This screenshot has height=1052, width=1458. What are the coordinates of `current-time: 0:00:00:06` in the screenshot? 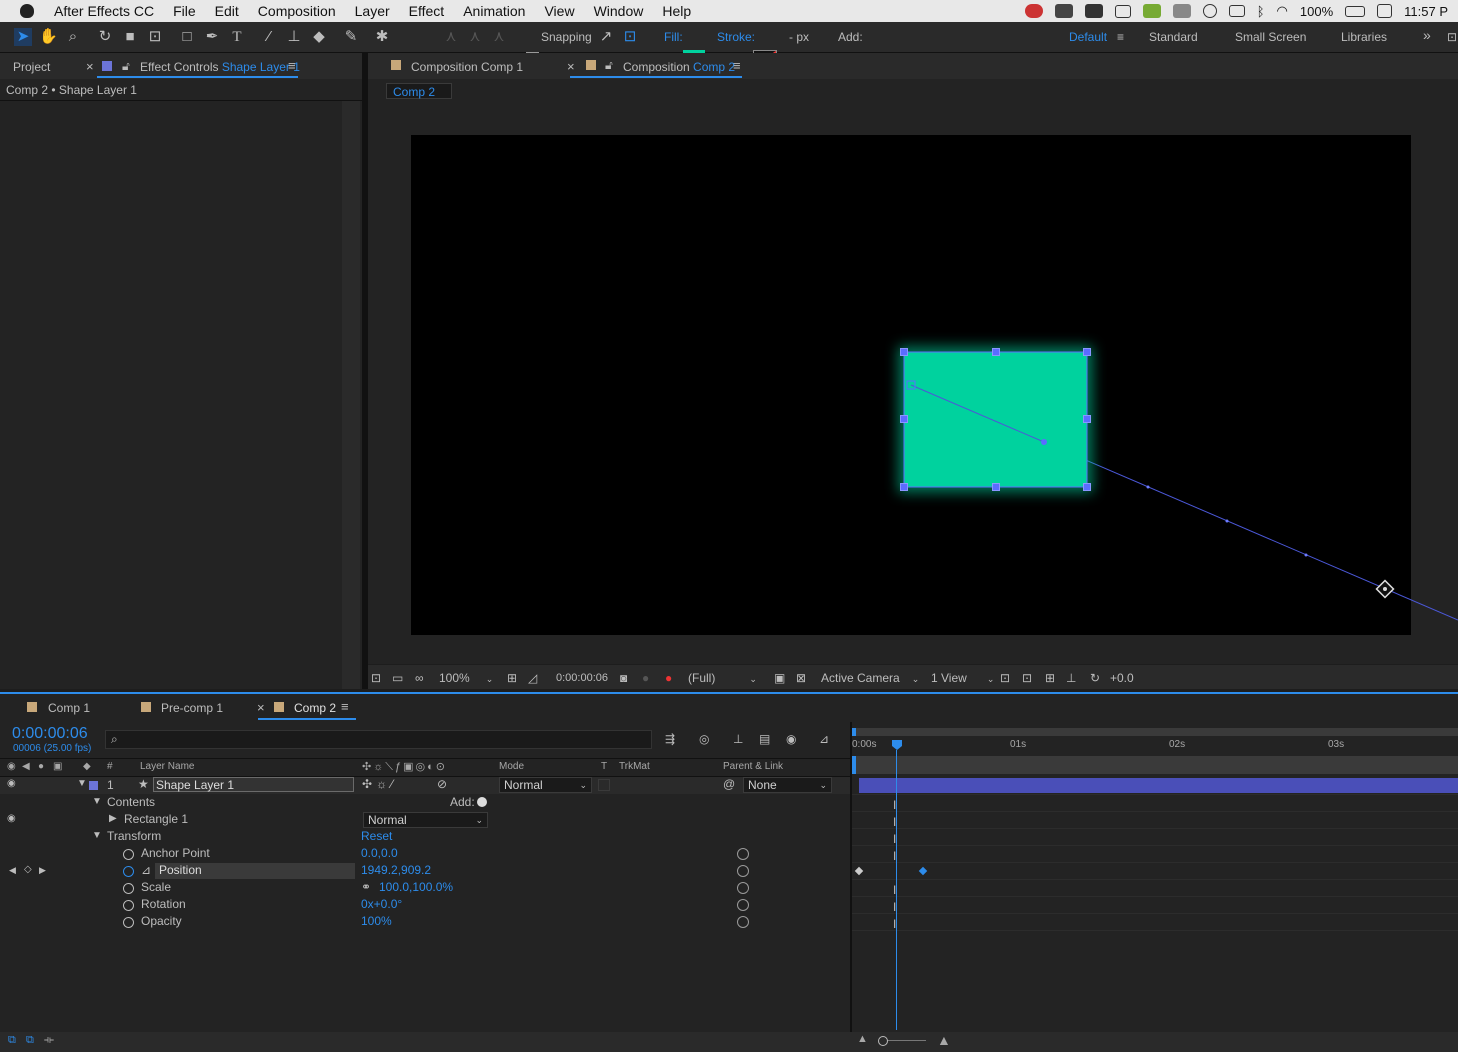 It's located at (50, 734).